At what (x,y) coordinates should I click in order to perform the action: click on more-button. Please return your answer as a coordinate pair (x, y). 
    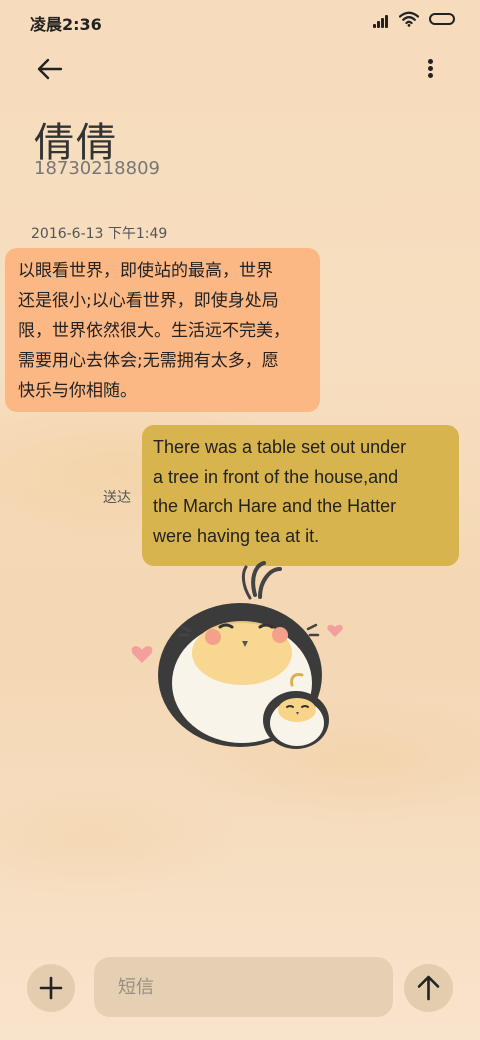
    Looking at the image, I should click on (430, 69).